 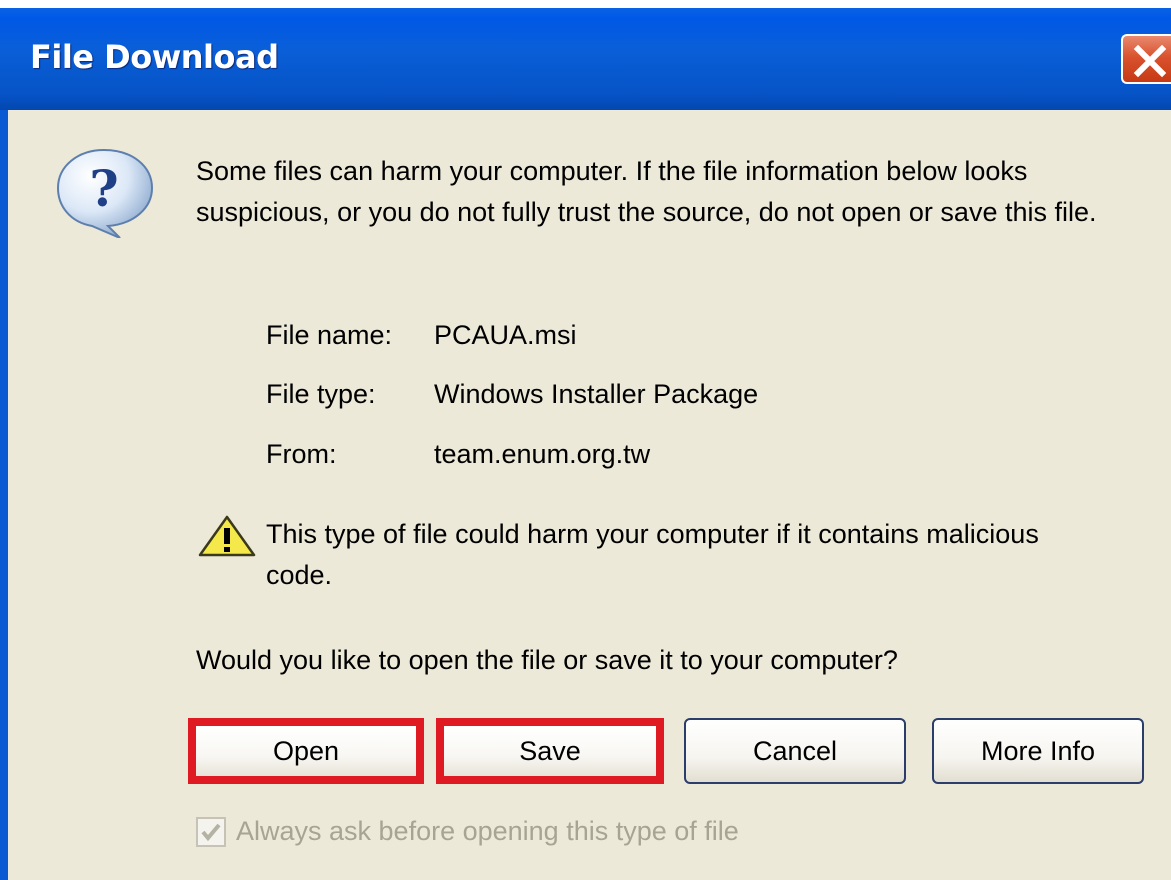 I want to click on file-source-row: From: team.enum.org.tw, so click(x=458, y=454).